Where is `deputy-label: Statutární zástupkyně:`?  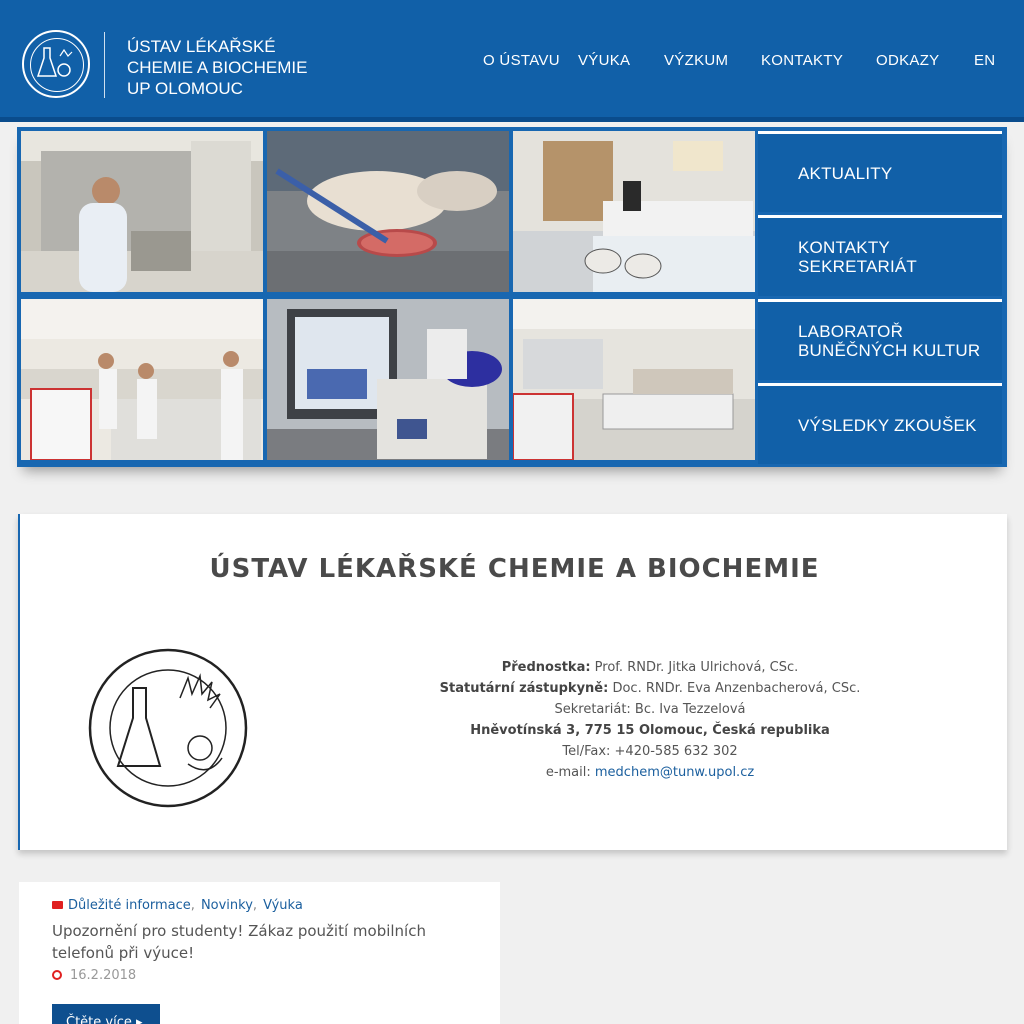
deputy-label: Statutární zástupkyně: is located at coordinates (524, 688).